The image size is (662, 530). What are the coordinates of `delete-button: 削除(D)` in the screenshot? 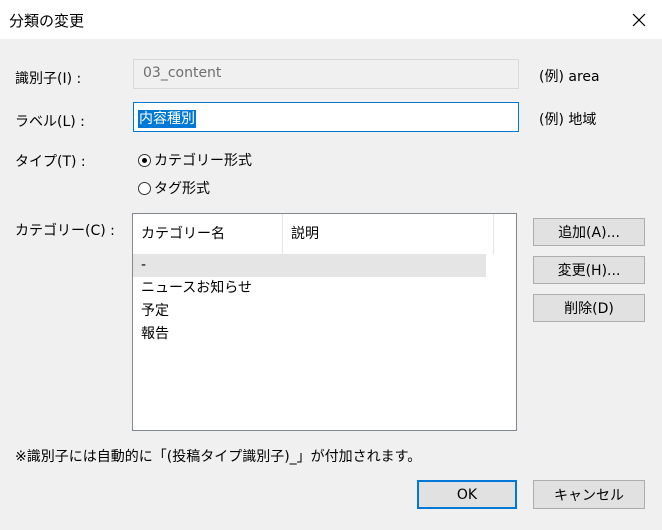 It's located at (589, 308).